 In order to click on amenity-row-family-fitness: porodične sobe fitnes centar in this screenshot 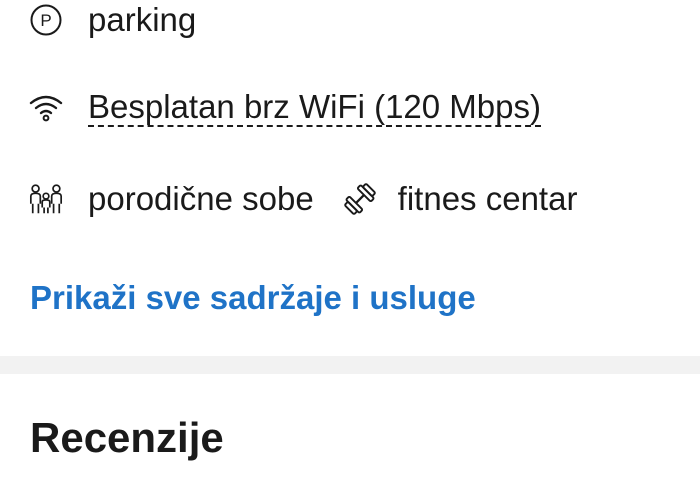, I will do `click(302, 199)`.